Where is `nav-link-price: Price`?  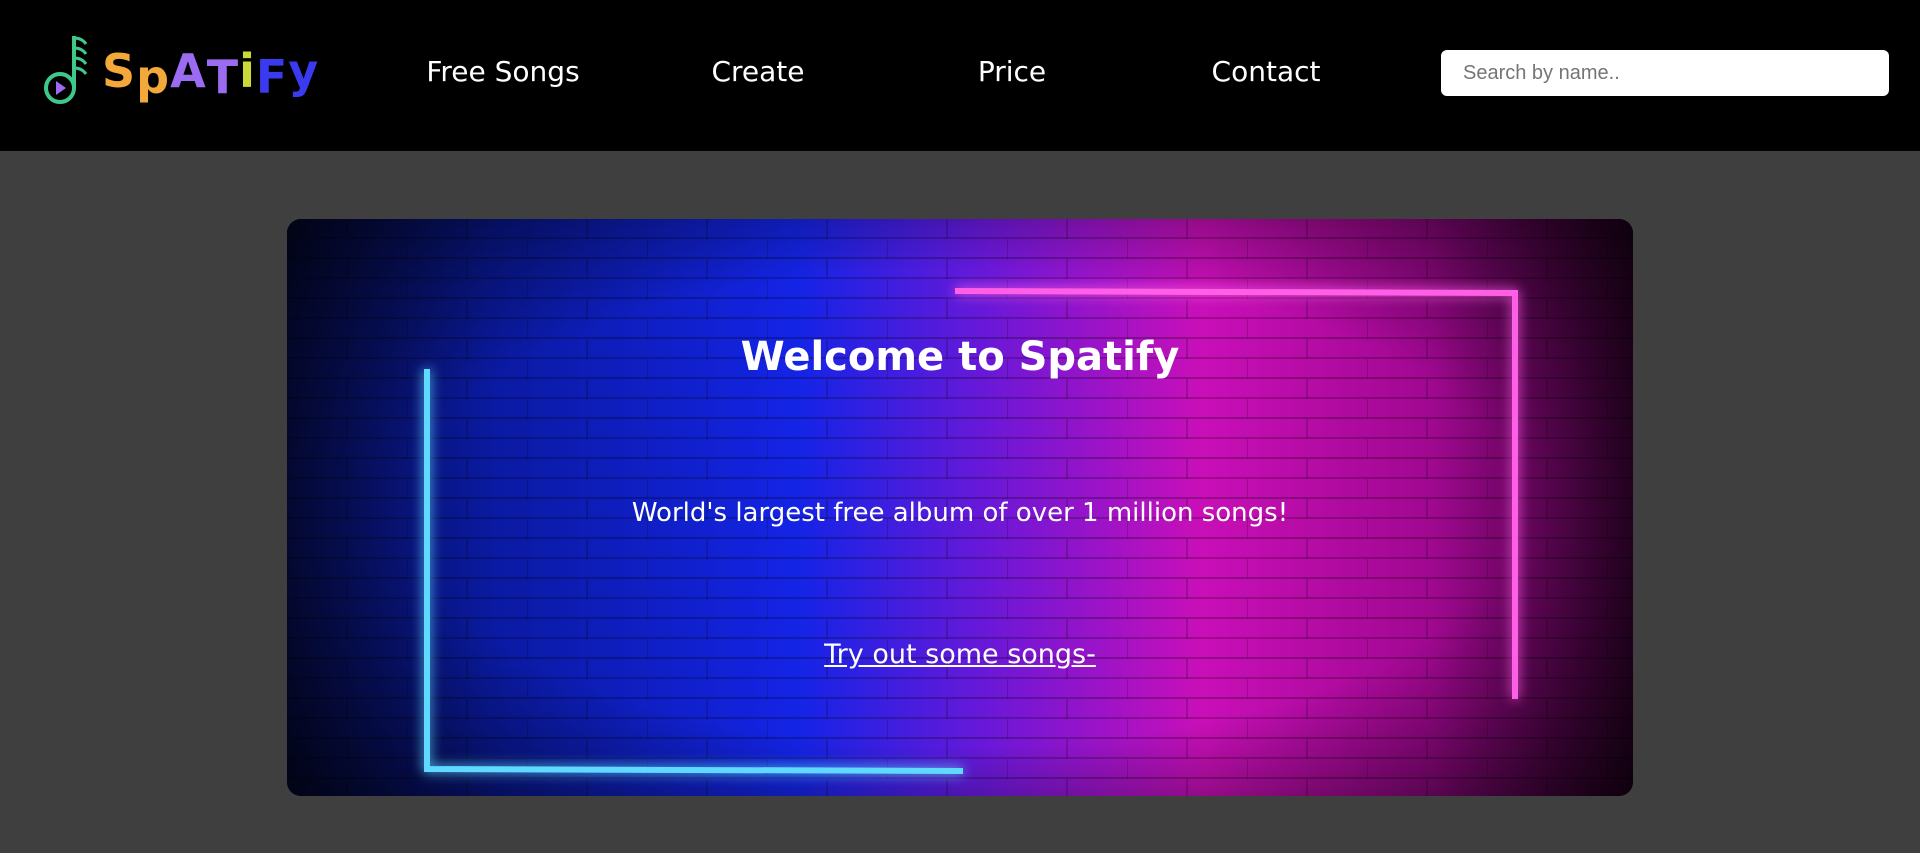
nav-link-price: Price is located at coordinates (1012, 72).